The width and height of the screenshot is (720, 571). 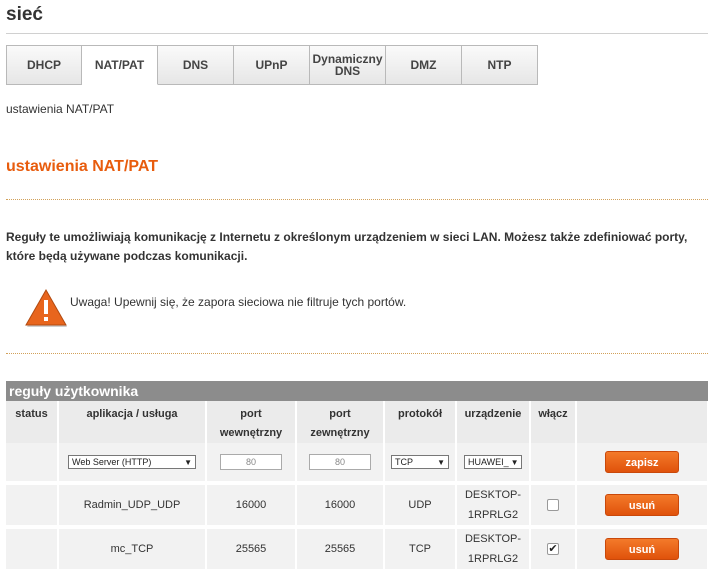 I want to click on tab-dmz: DMZ, so click(x=424, y=65).